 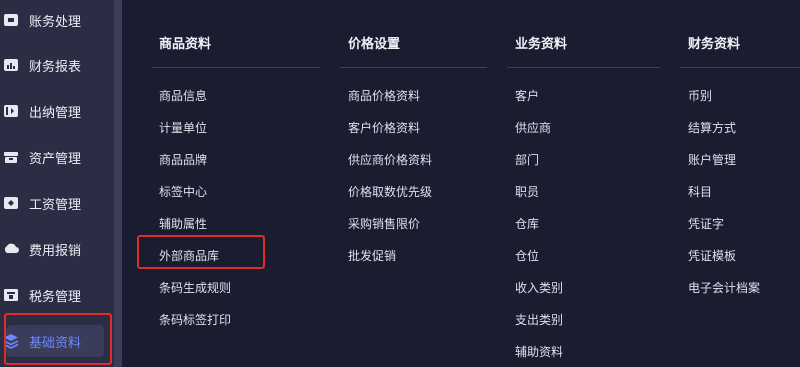 What do you see at coordinates (183, 95) in the screenshot?
I see `menu-item: 商品信息` at bounding box center [183, 95].